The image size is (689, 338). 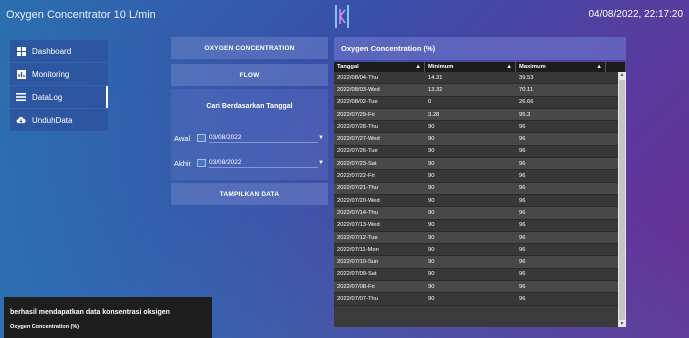 I want to click on table-row: 2022/07/23-Sat 90 96, so click(x=480, y=164).